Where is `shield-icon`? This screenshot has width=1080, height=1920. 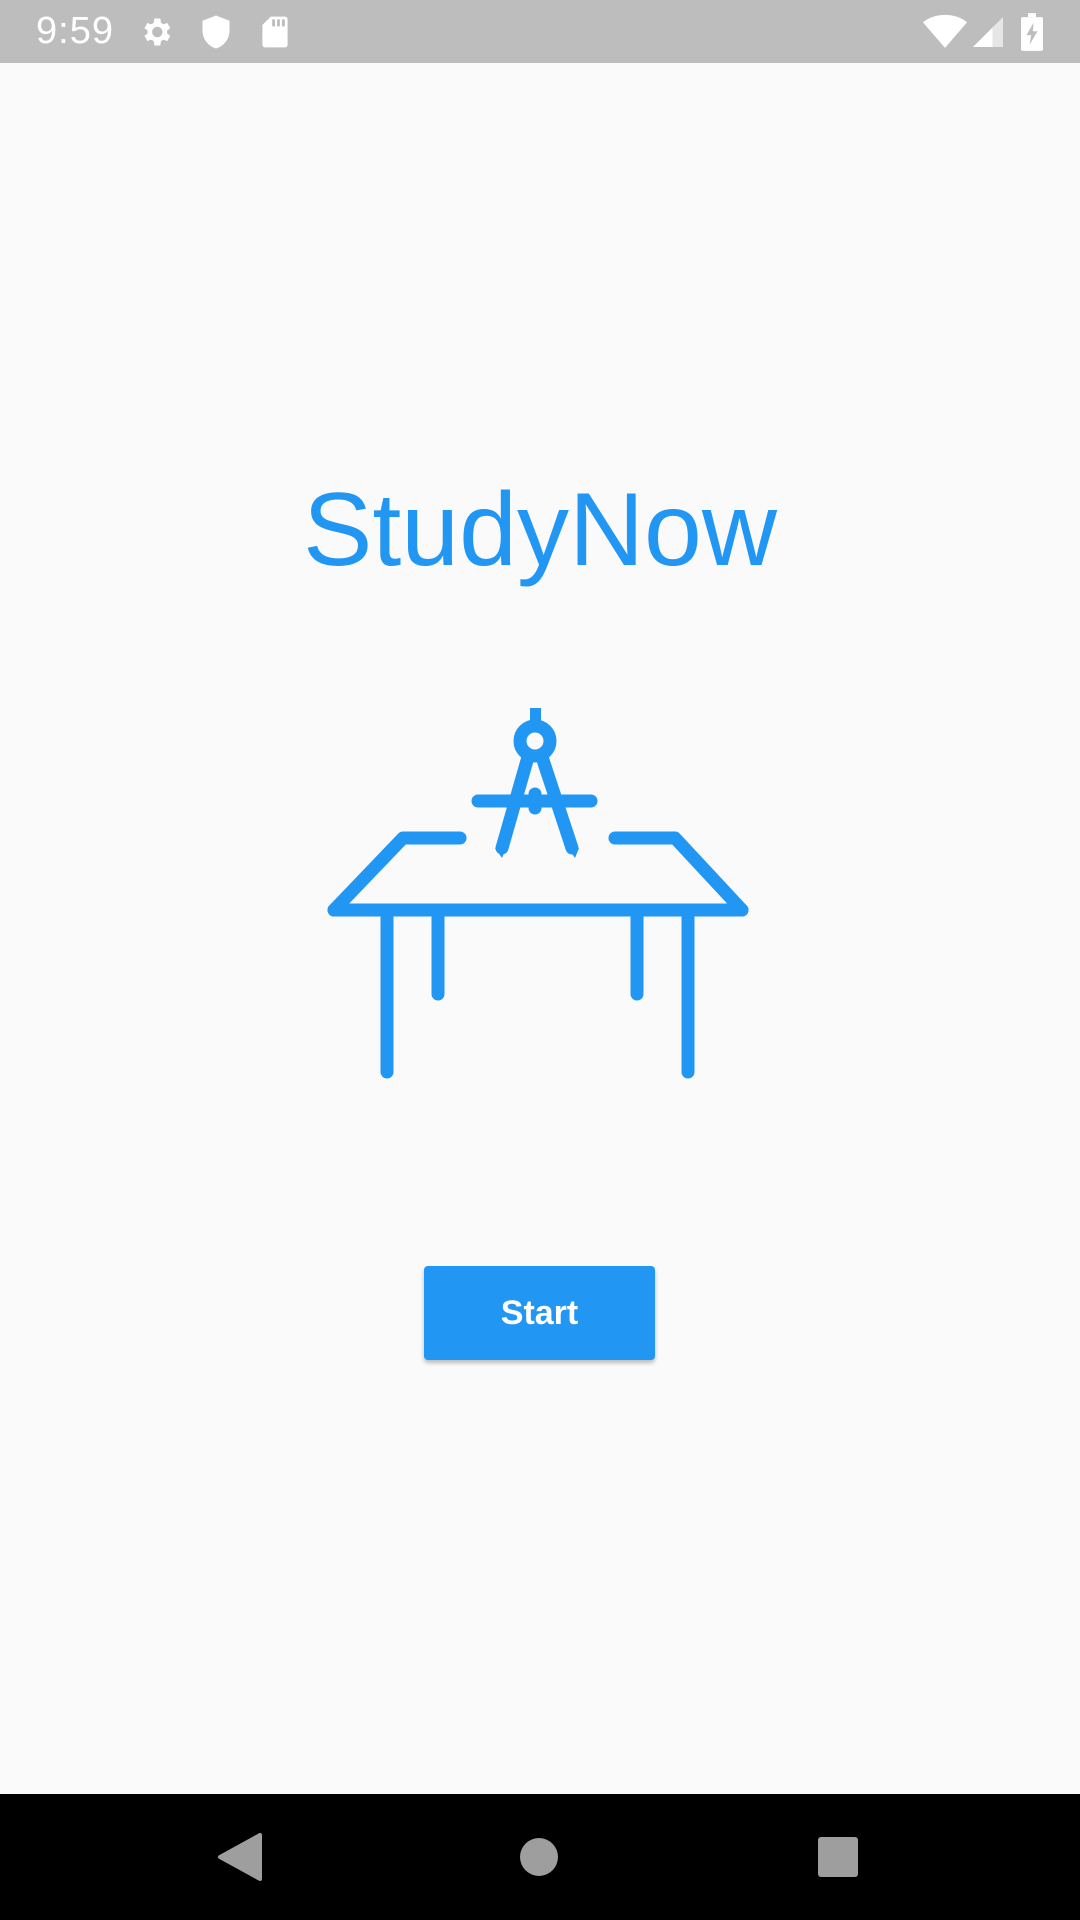
shield-icon is located at coordinates (216, 31).